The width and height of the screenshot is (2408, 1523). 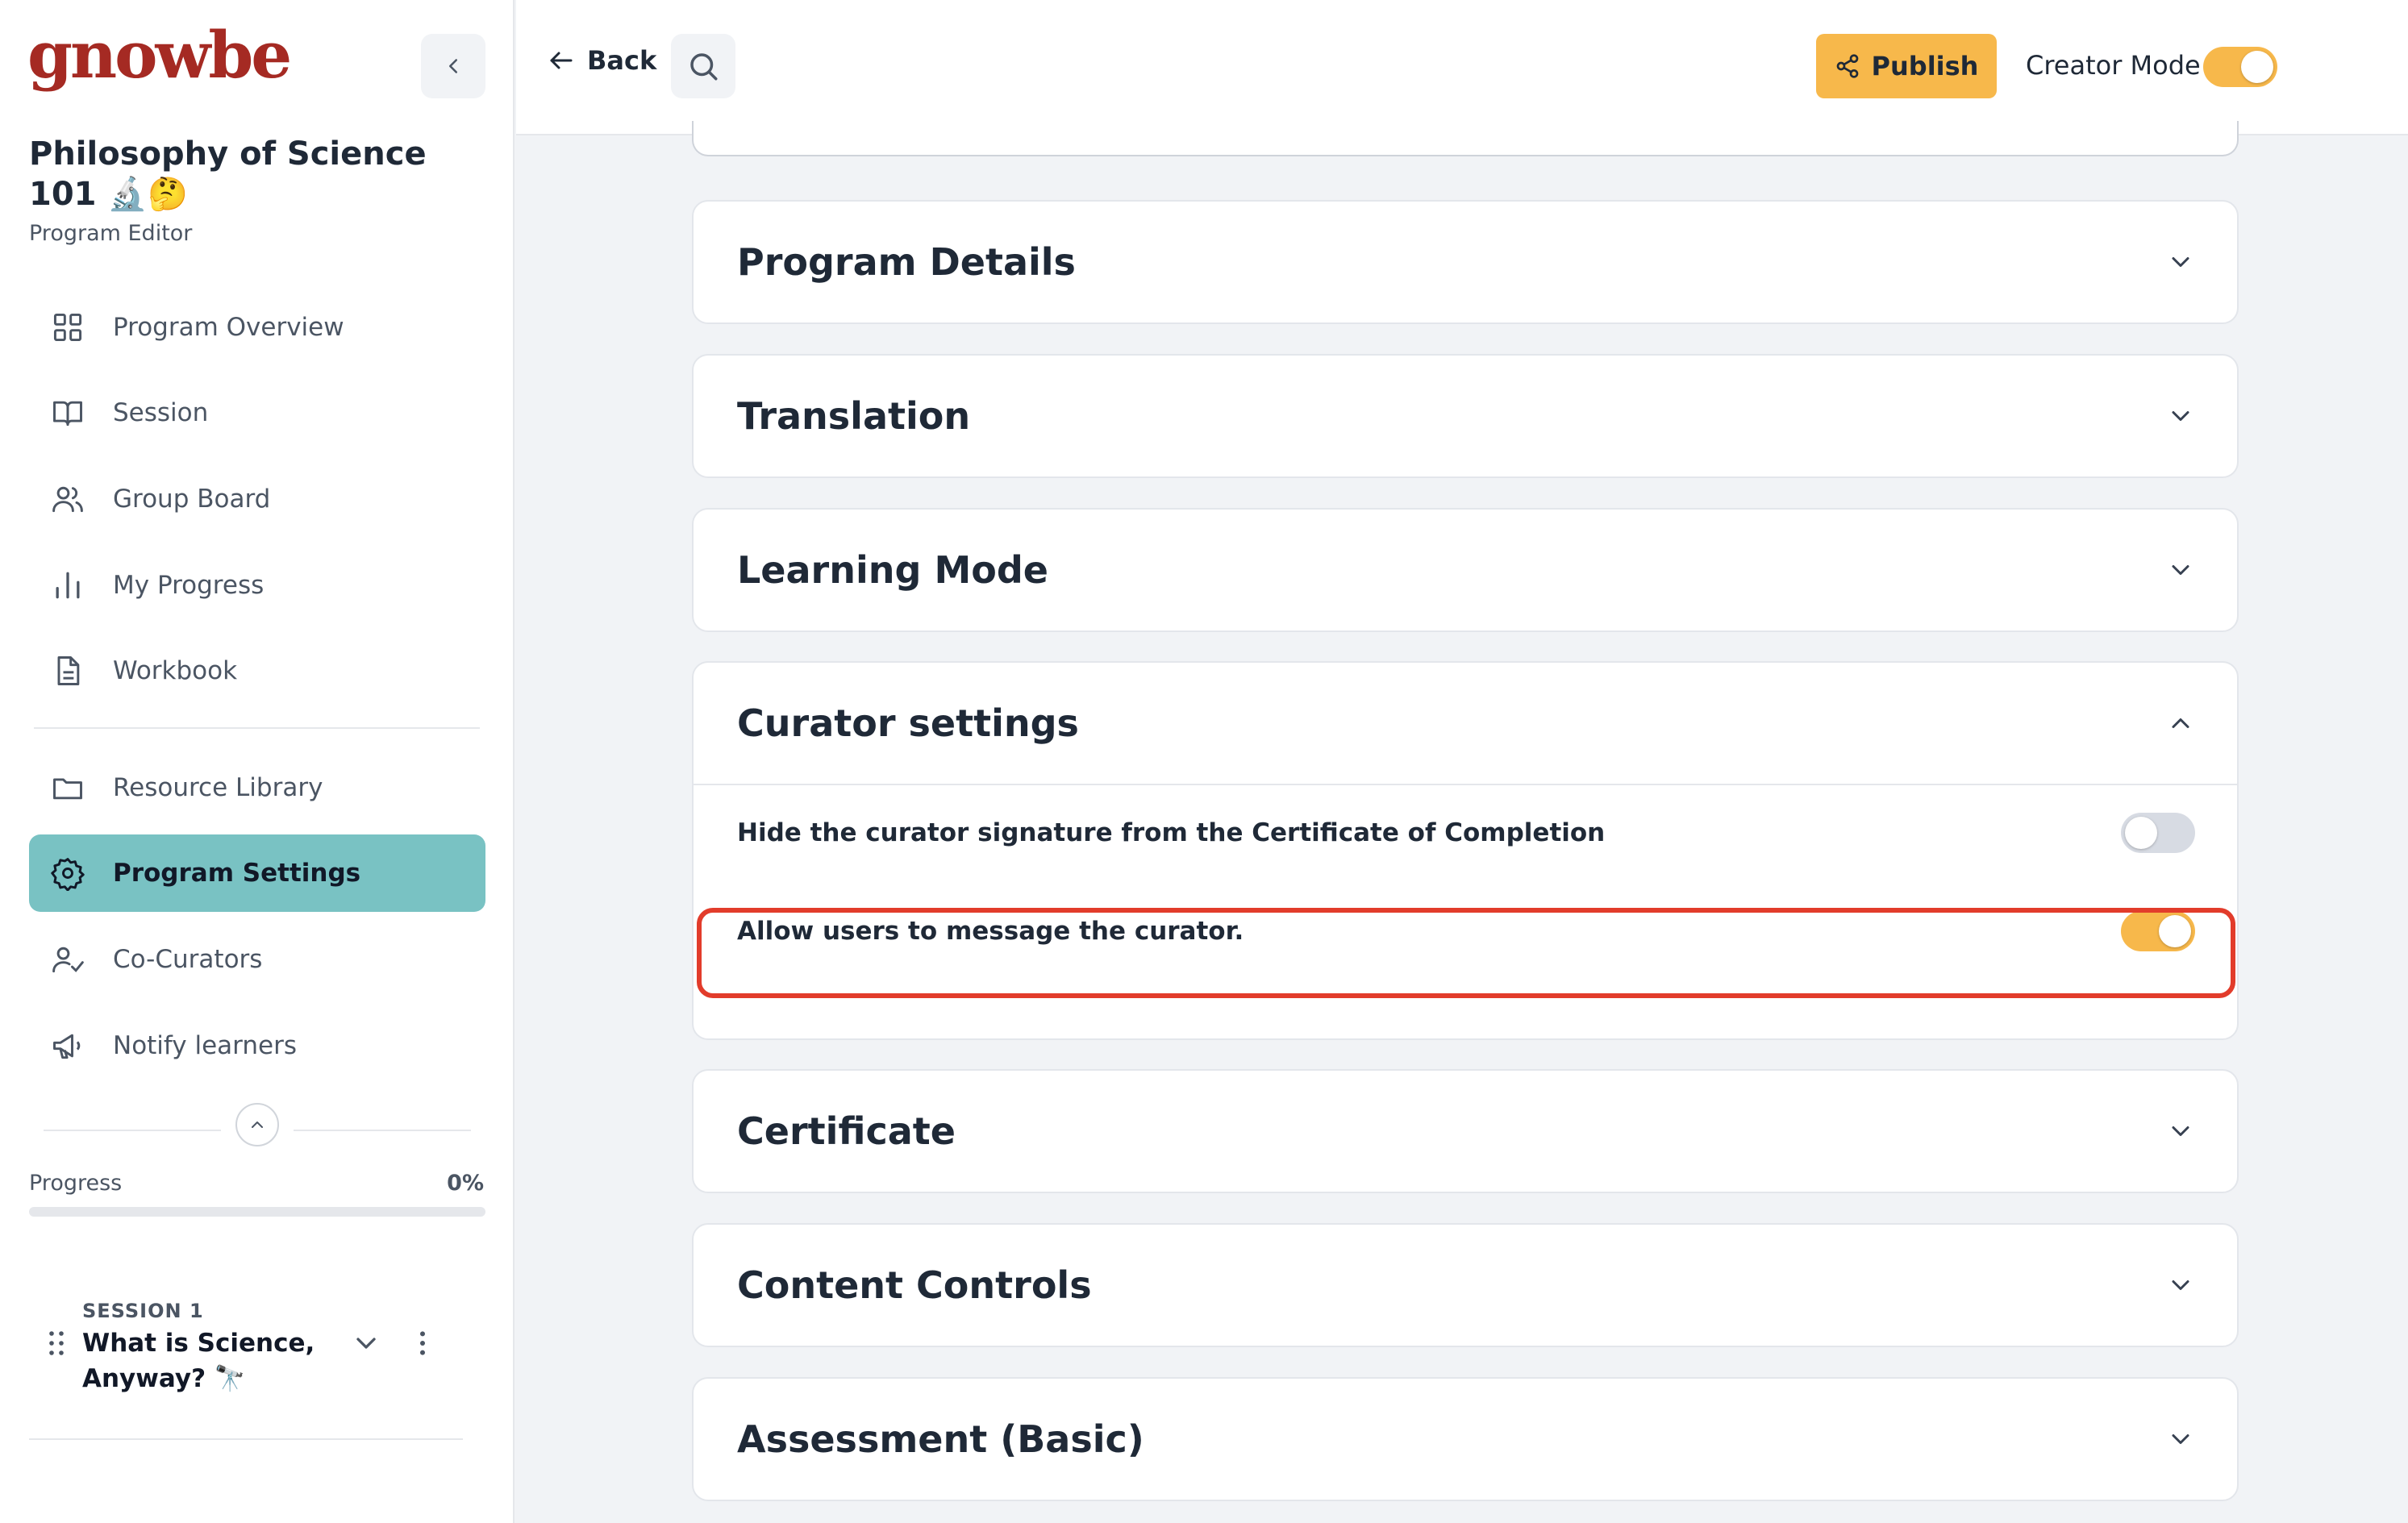 I want to click on sidebar-item-session: Session, so click(x=257, y=412).